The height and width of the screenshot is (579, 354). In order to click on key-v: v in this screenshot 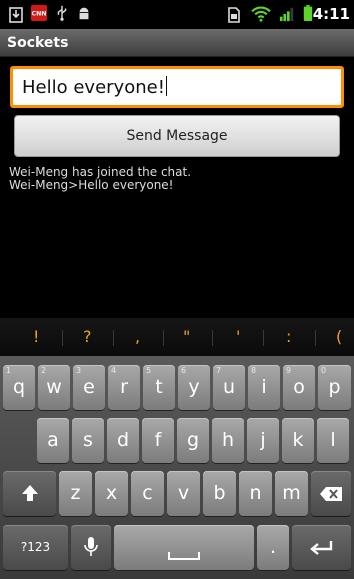, I will do `click(183, 493)`.